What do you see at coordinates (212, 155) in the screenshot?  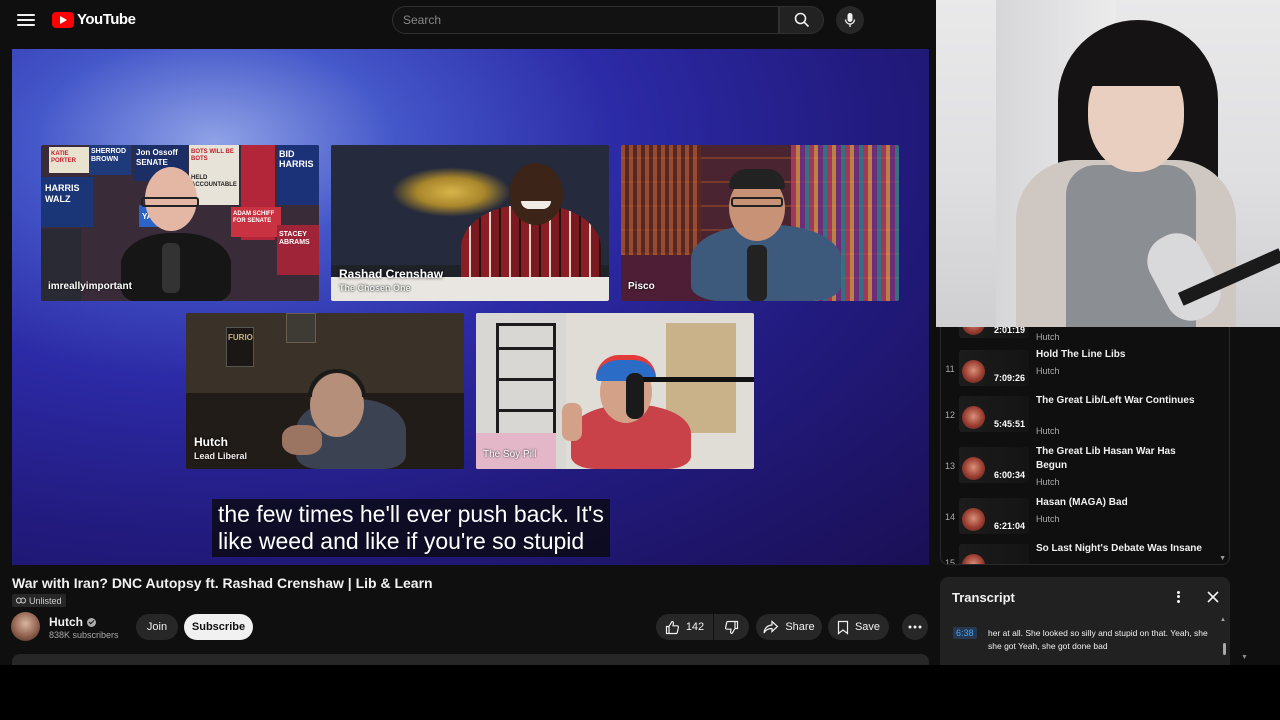 I see `poster-text: BOTS WILL BE BOTS` at bounding box center [212, 155].